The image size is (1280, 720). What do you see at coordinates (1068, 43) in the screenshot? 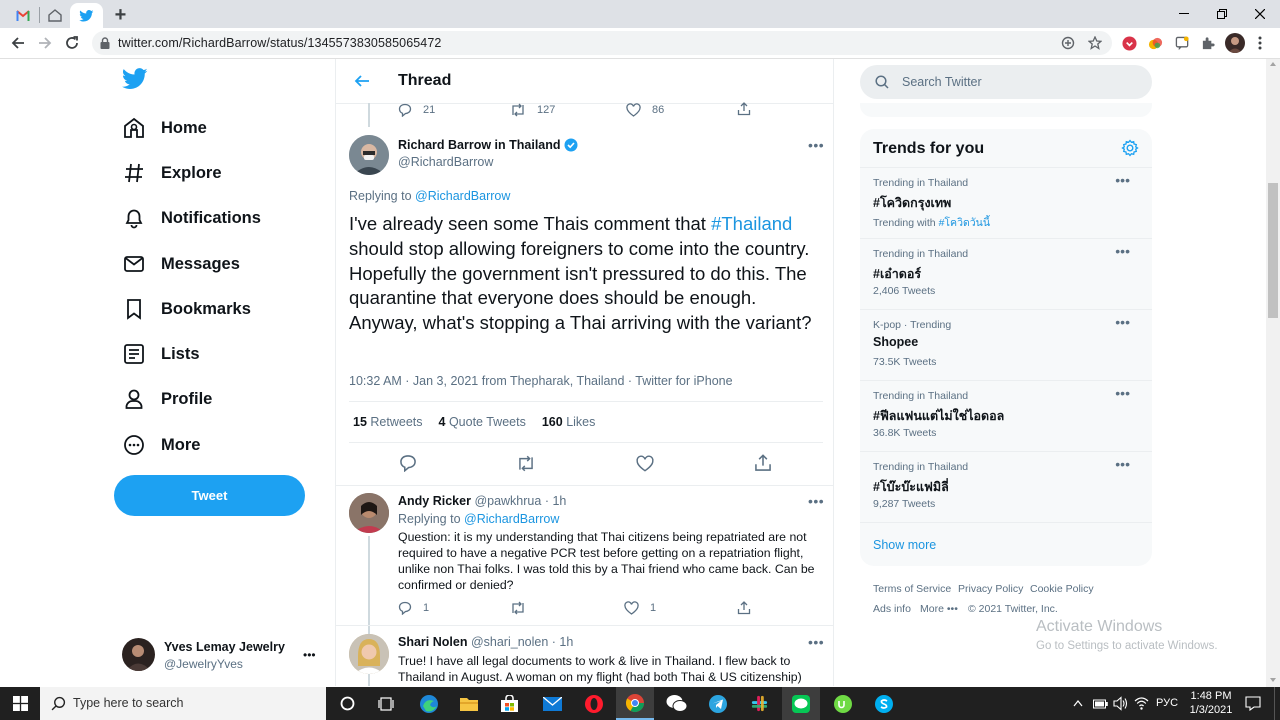
I see `zoom-plus-icon` at bounding box center [1068, 43].